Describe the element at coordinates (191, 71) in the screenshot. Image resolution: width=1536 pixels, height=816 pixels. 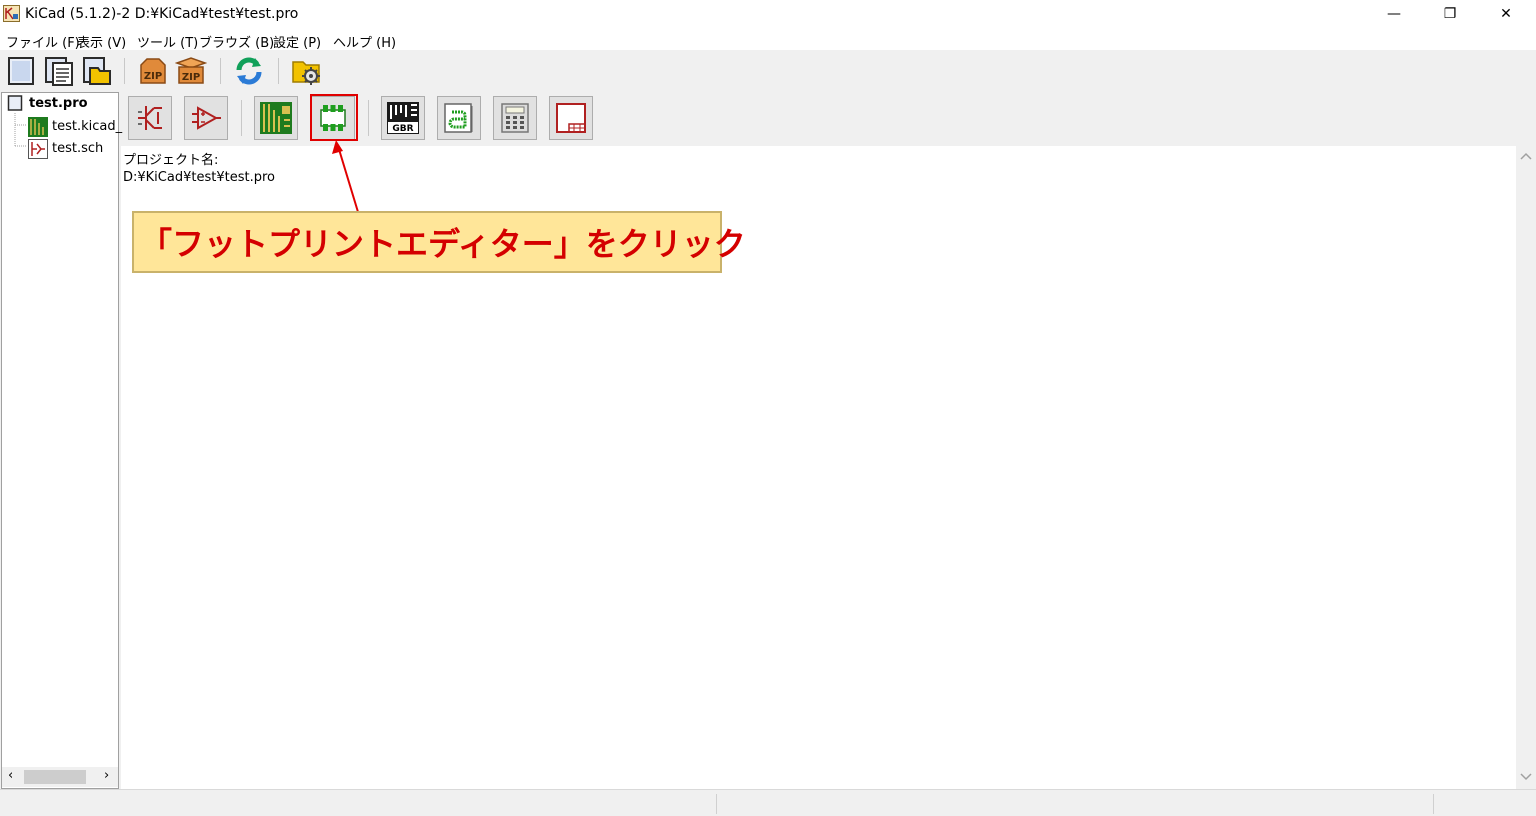
I see `unarchive-zip-icon: ZIP` at that location.